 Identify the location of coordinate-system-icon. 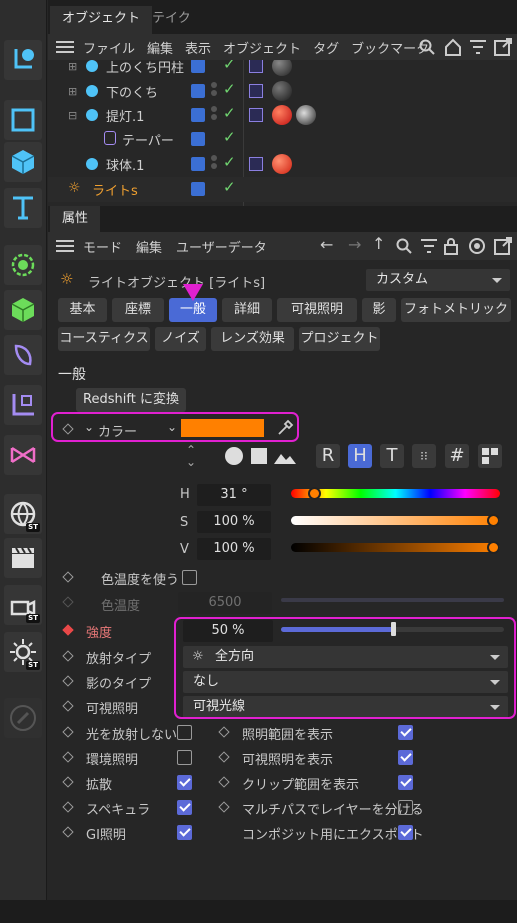
(23, 60).